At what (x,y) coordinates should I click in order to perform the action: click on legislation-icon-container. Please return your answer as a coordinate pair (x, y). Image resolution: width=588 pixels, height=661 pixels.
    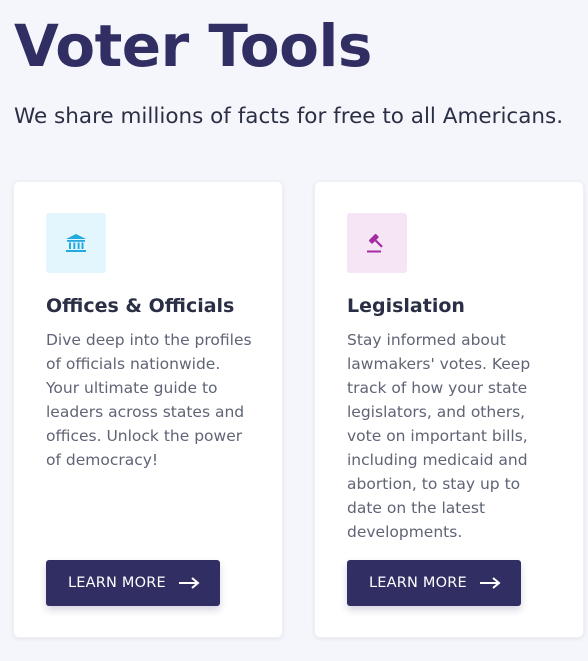
    Looking at the image, I should click on (377, 243).